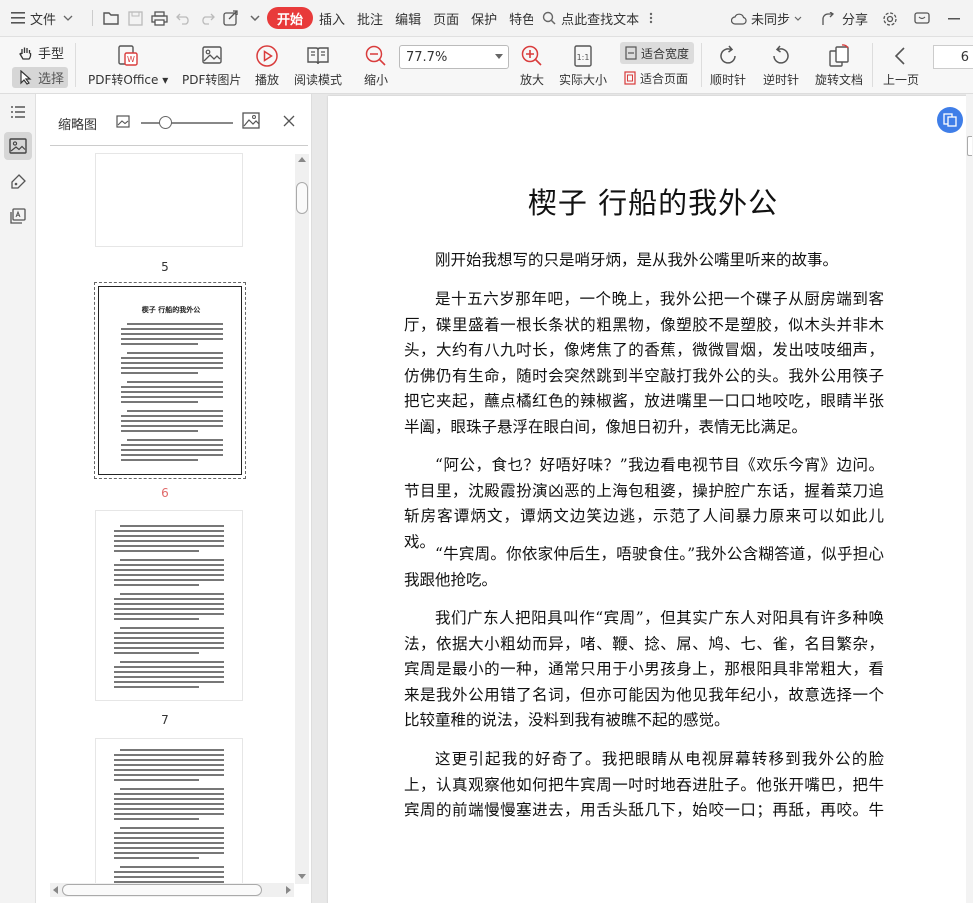 Image resolution: width=973 pixels, height=903 pixels. Describe the element at coordinates (231, 18) in the screenshot. I see `export-icon` at that location.